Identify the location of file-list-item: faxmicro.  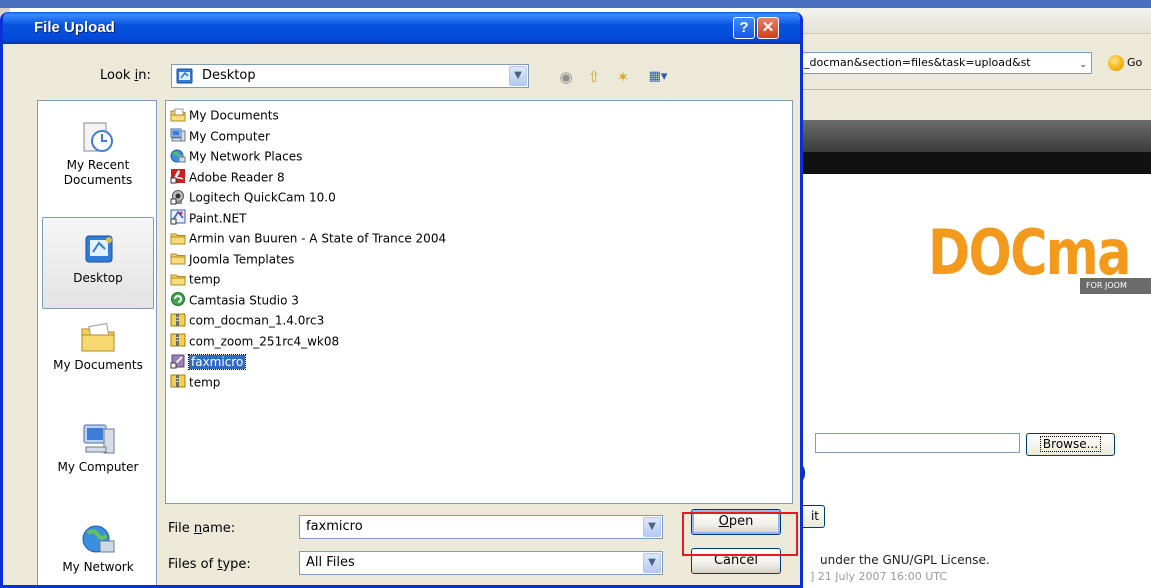
(208, 361).